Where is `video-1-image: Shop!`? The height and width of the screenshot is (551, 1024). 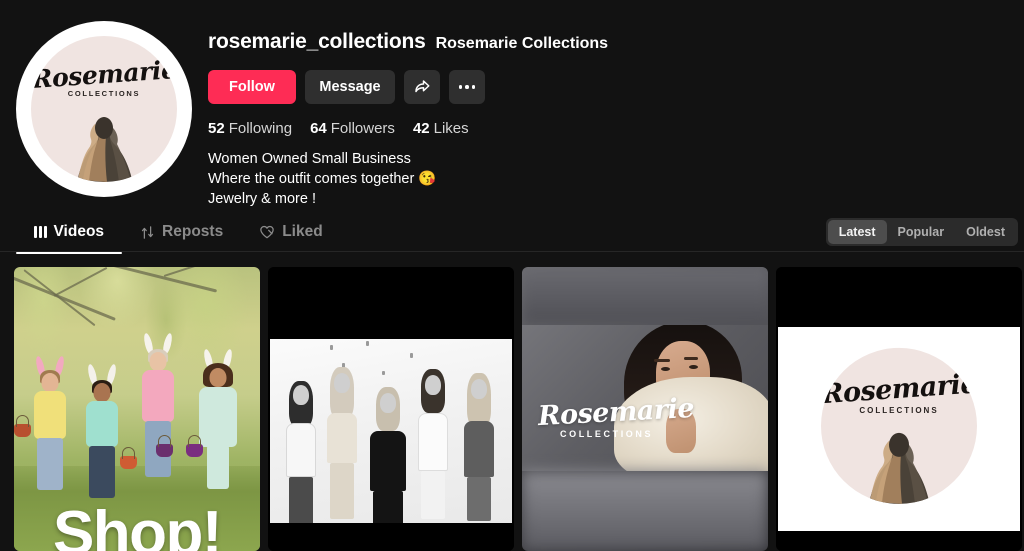 video-1-image: Shop! is located at coordinates (137, 409).